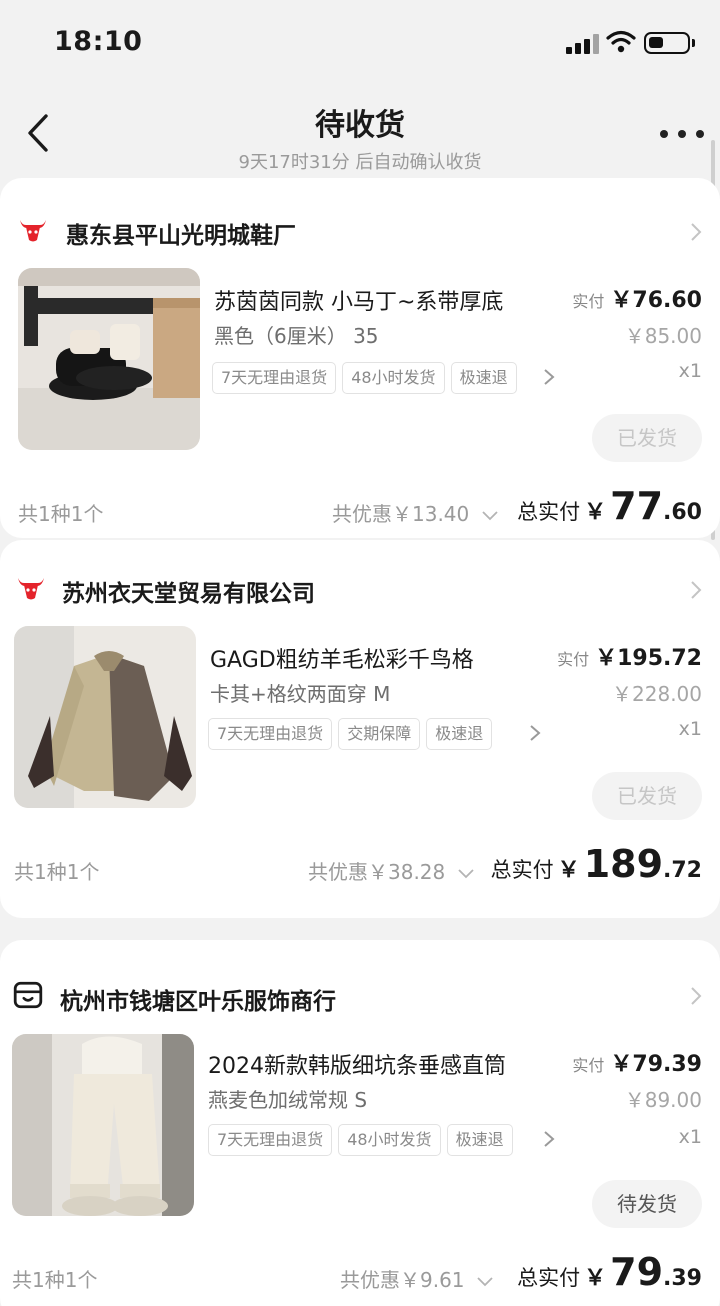  I want to click on product-title: 2024新款韩版细坑条垂感直筒, so click(357, 1064).